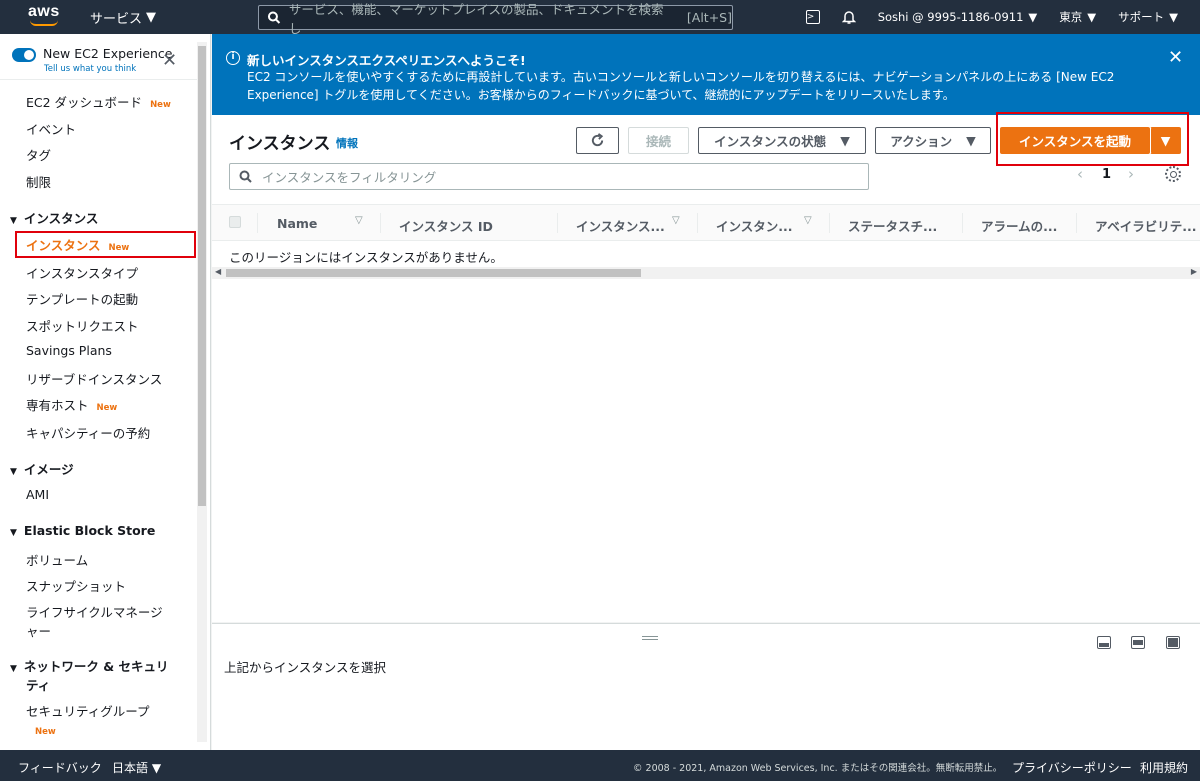 Image resolution: width=1200 pixels, height=781 pixels. I want to click on actions-dropdown: アクション ▼, so click(933, 140).